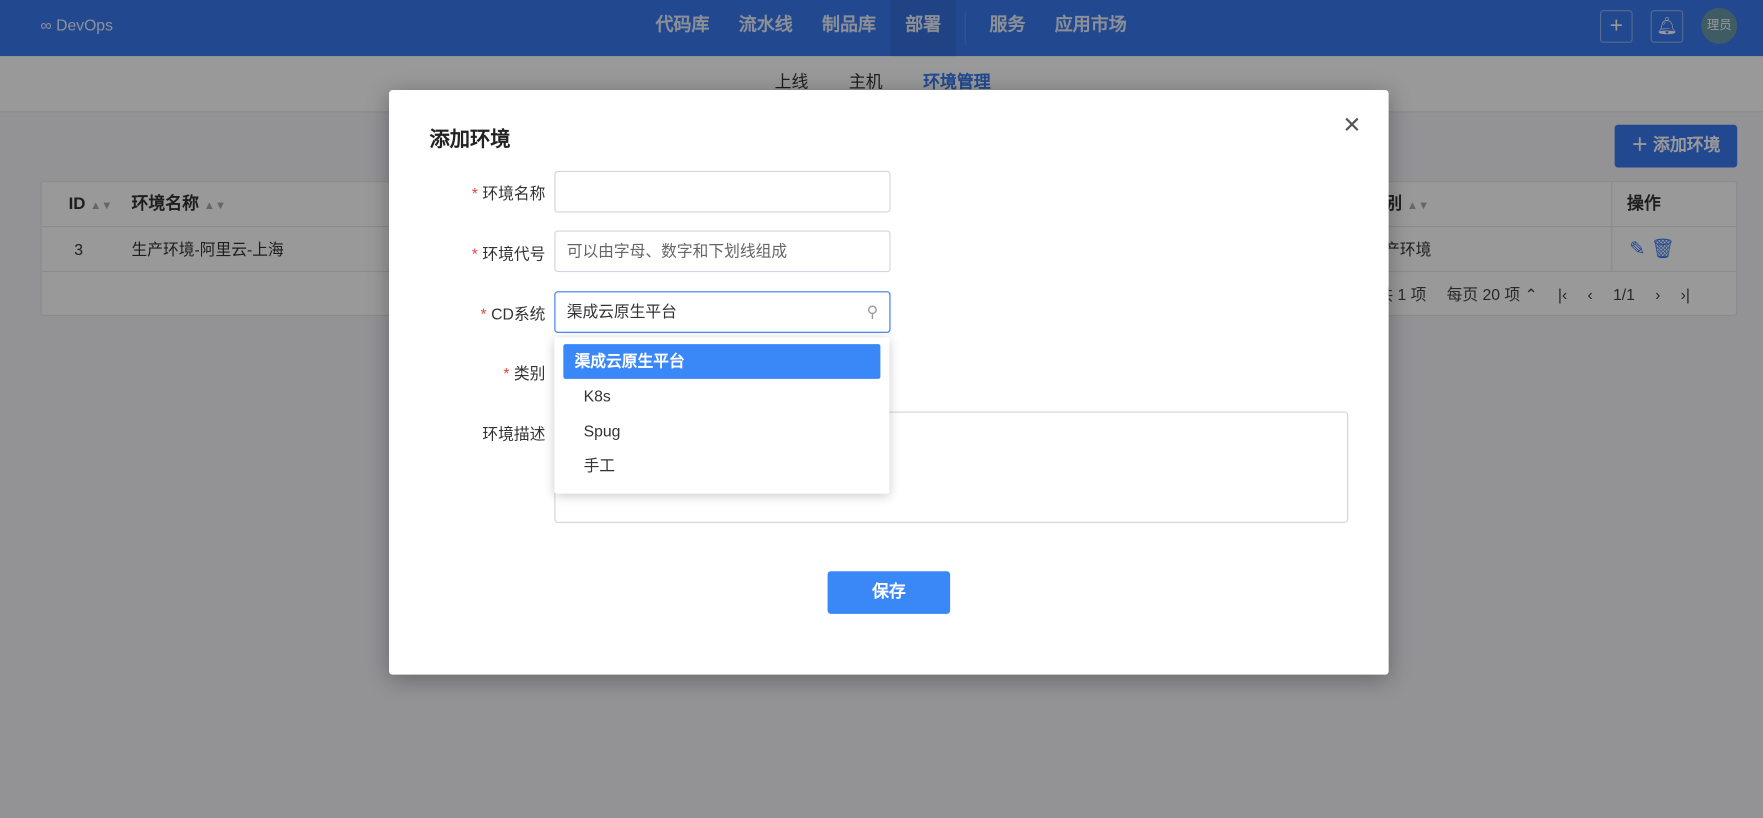  I want to click on env-name-input, so click(722, 191).